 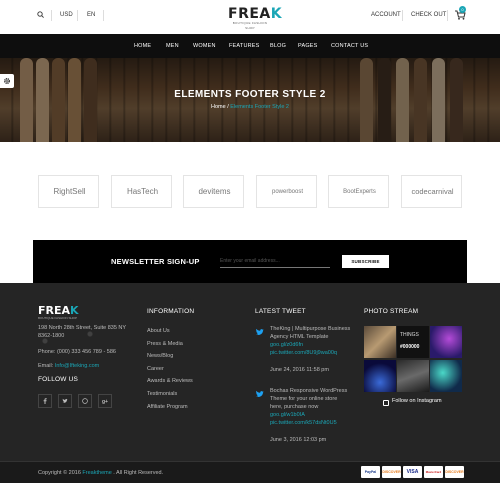 What do you see at coordinates (315, 353) in the screenshot?
I see `tweet-link: pic.twitter.com/8U9j9wa00q` at bounding box center [315, 353].